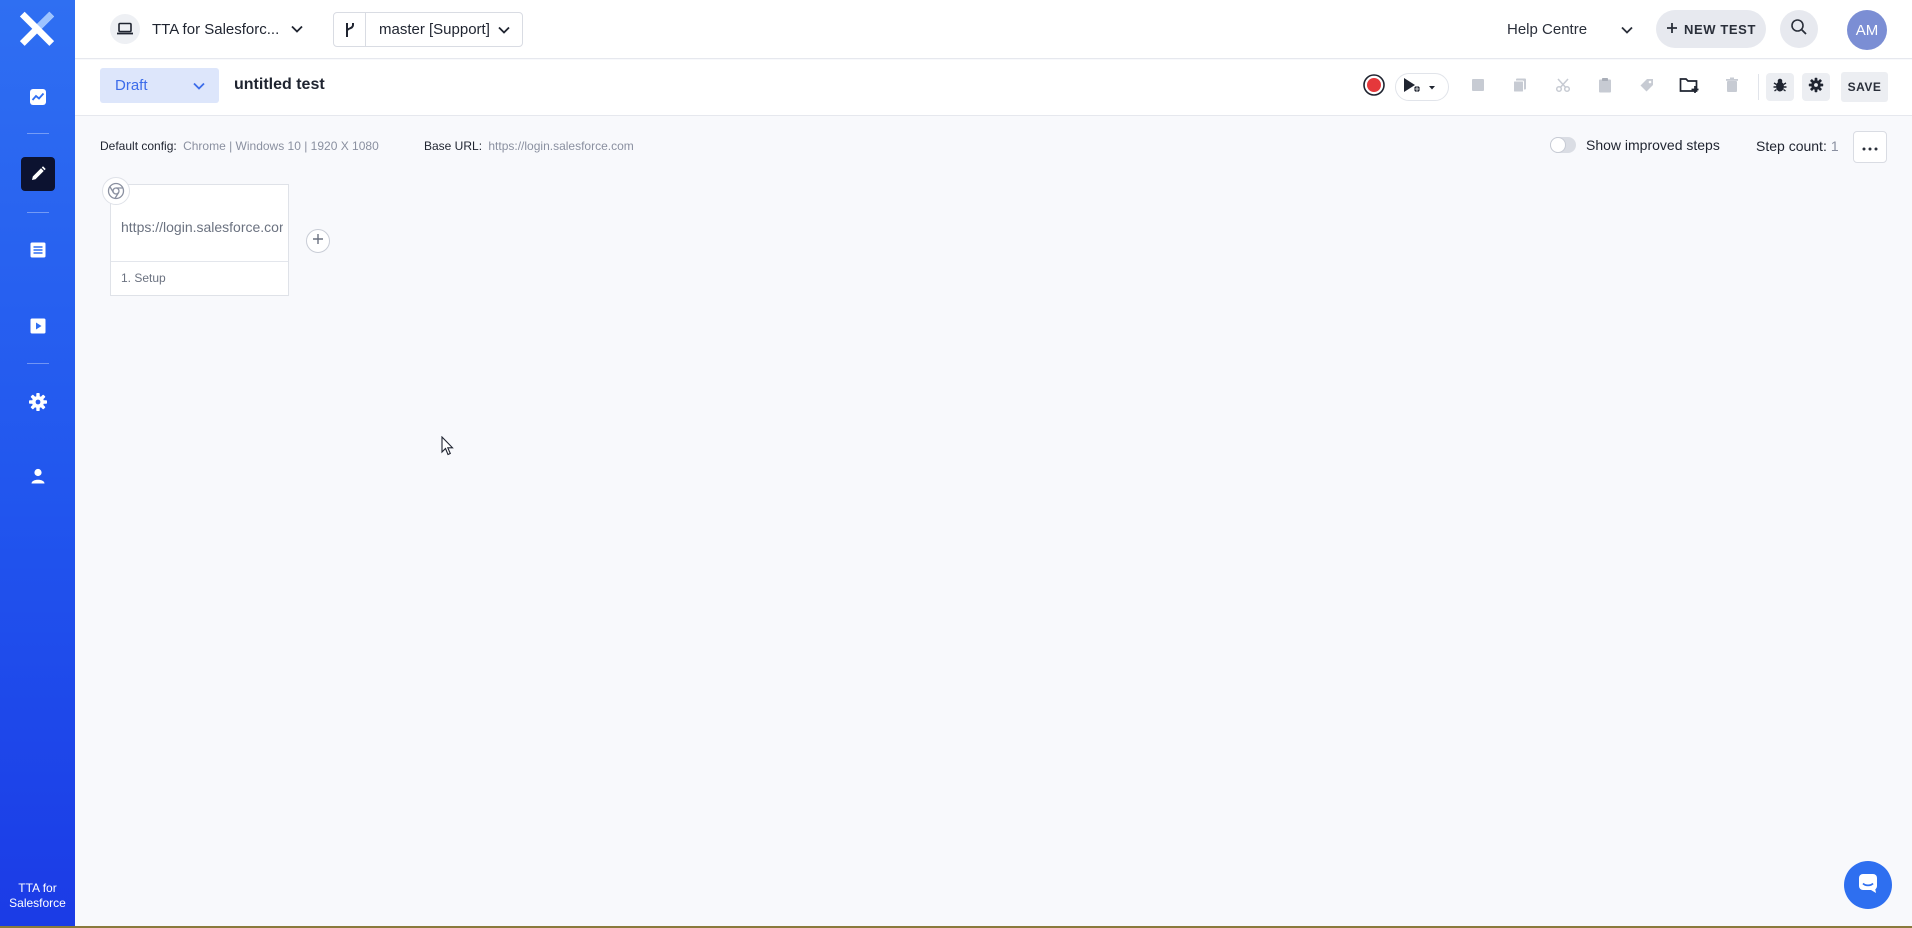  What do you see at coordinates (38, 326) in the screenshot?
I see `play-icon` at bounding box center [38, 326].